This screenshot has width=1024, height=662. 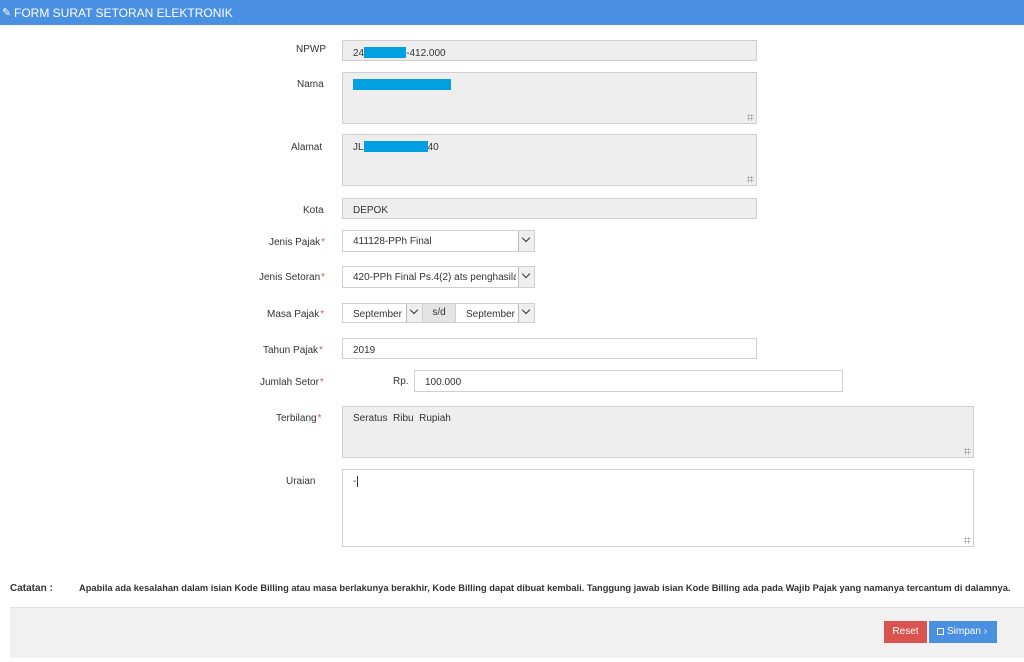 What do you see at coordinates (297, 242) in the screenshot?
I see `jenis-pajak-label: Jenis Pajak*` at bounding box center [297, 242].